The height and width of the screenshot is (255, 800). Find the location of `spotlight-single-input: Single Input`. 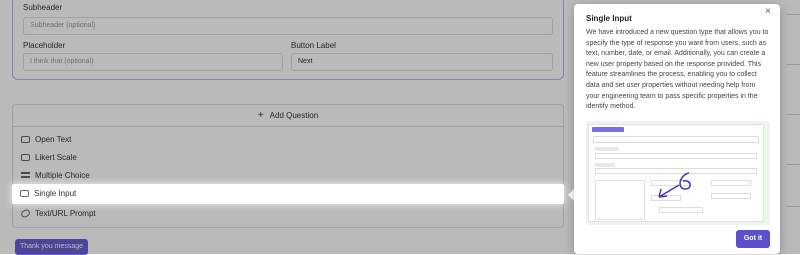

spotlight-single-input: Single Input is located at coordinates (288, 194).